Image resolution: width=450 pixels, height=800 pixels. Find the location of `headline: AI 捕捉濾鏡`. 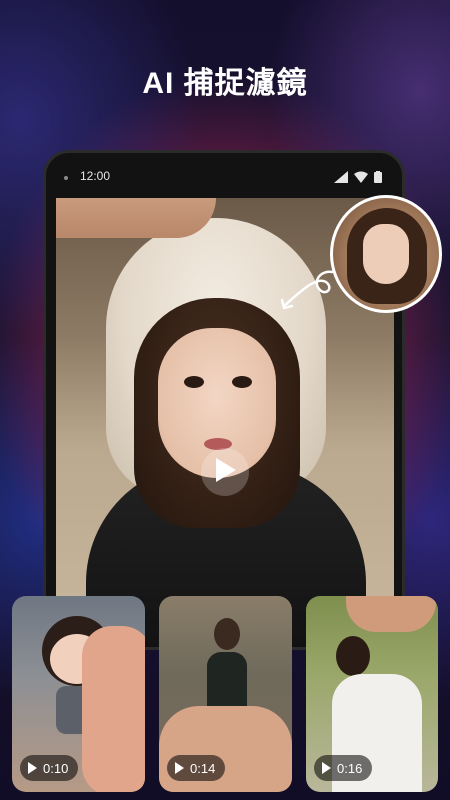

headline: AI 捕捉濾鏡 is located at coordinates (225, 83).